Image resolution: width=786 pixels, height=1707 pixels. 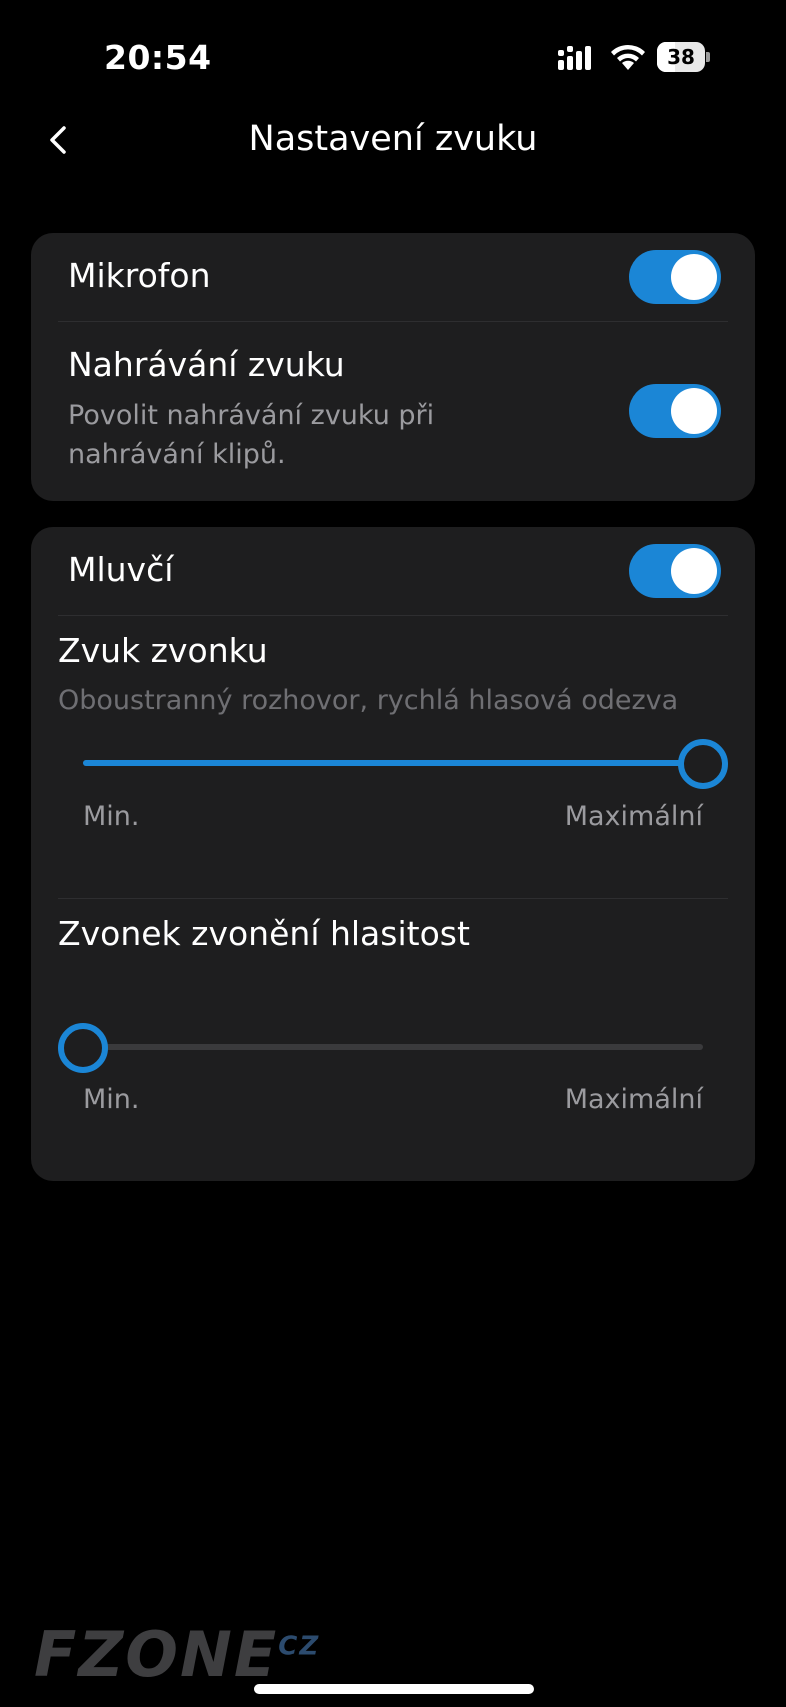 I want to click on audio-recording-toggle, so click(x=675, y=411).